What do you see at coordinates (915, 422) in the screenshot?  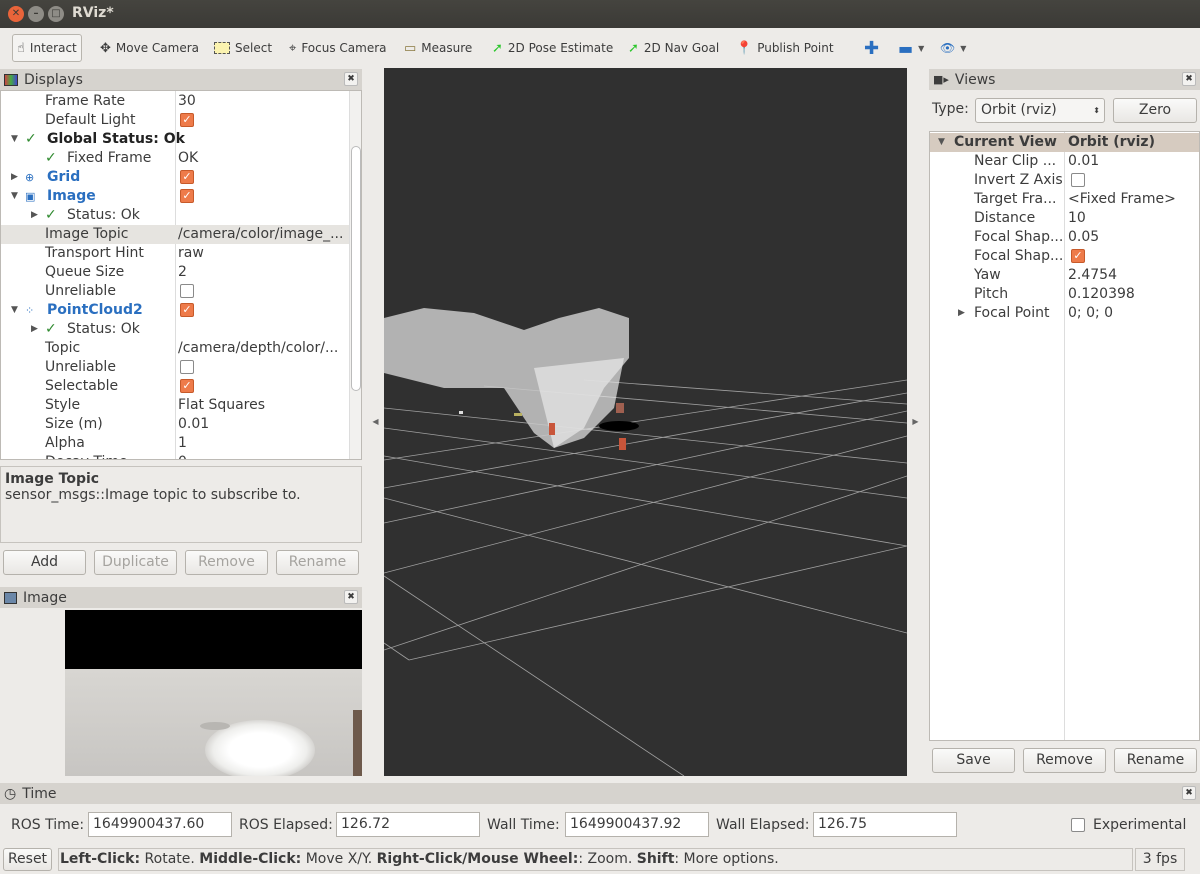 I see `collapse-right-handle: ▶` at bounding box center [915, 422].